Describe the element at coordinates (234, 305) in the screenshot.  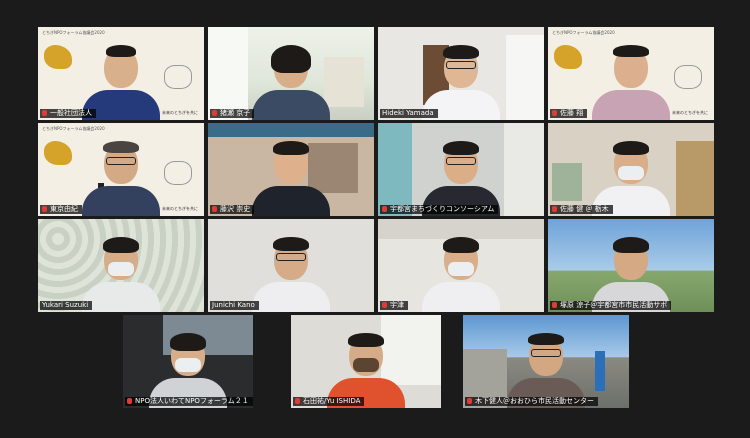
I see `participant-name-label: Junichi Kano` at that location.